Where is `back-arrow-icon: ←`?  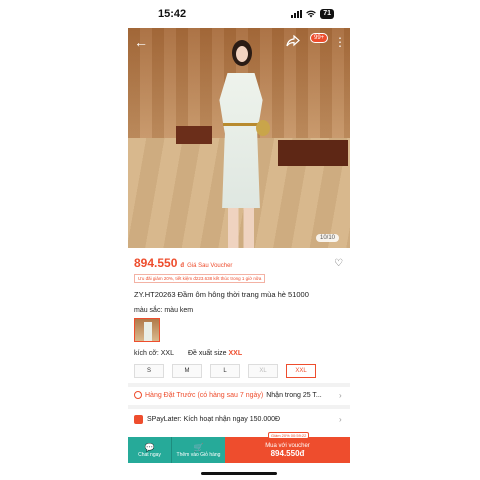
back-arrow-icon: ← is located at coordinates (141, 42).